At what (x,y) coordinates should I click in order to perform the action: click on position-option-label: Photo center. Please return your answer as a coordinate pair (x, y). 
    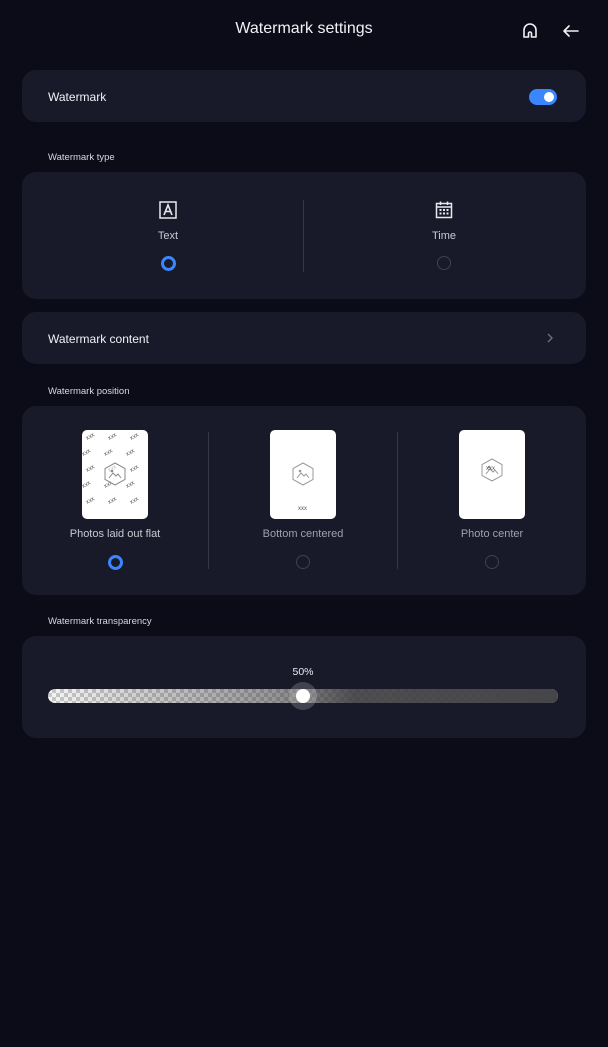
    Looking at the image, I should click on (492, 534).